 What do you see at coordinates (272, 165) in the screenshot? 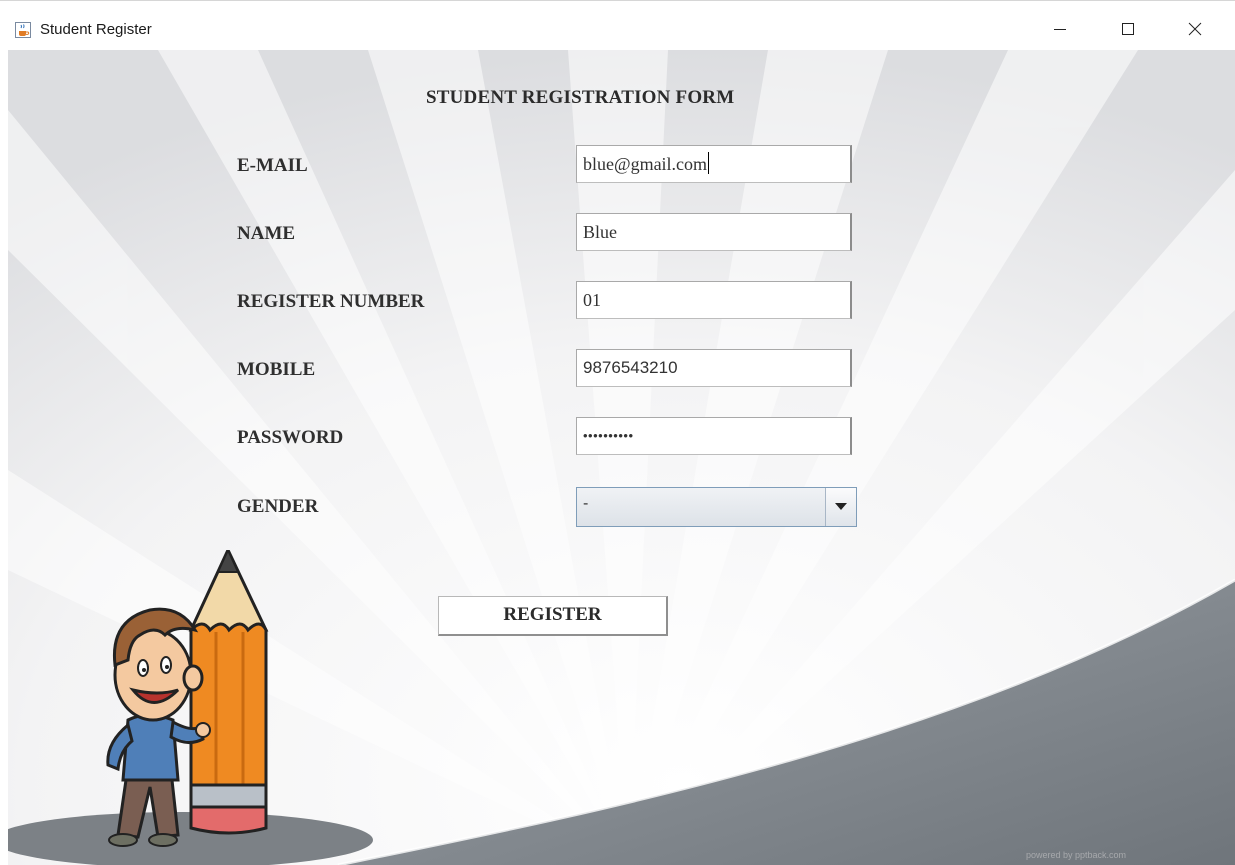
I see `email-label: E-MAIL` at bounding box center [272, 165].